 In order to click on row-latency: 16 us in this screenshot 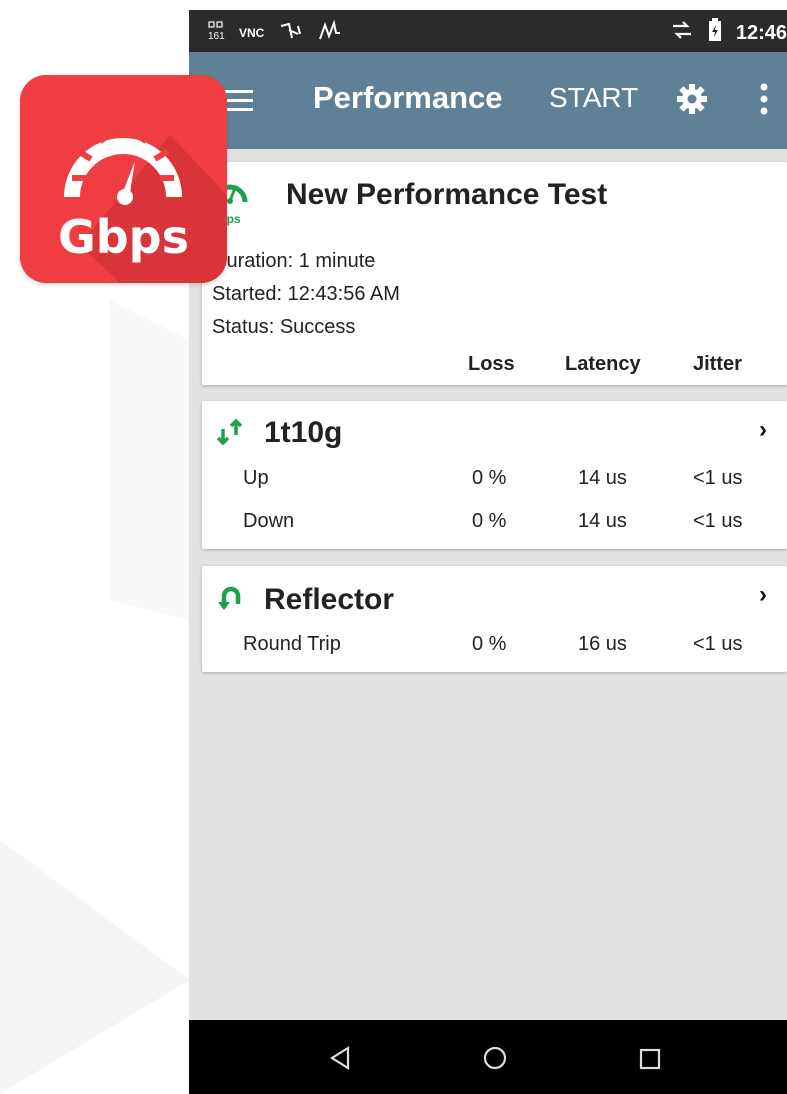, I will do `click(602, 644)`.